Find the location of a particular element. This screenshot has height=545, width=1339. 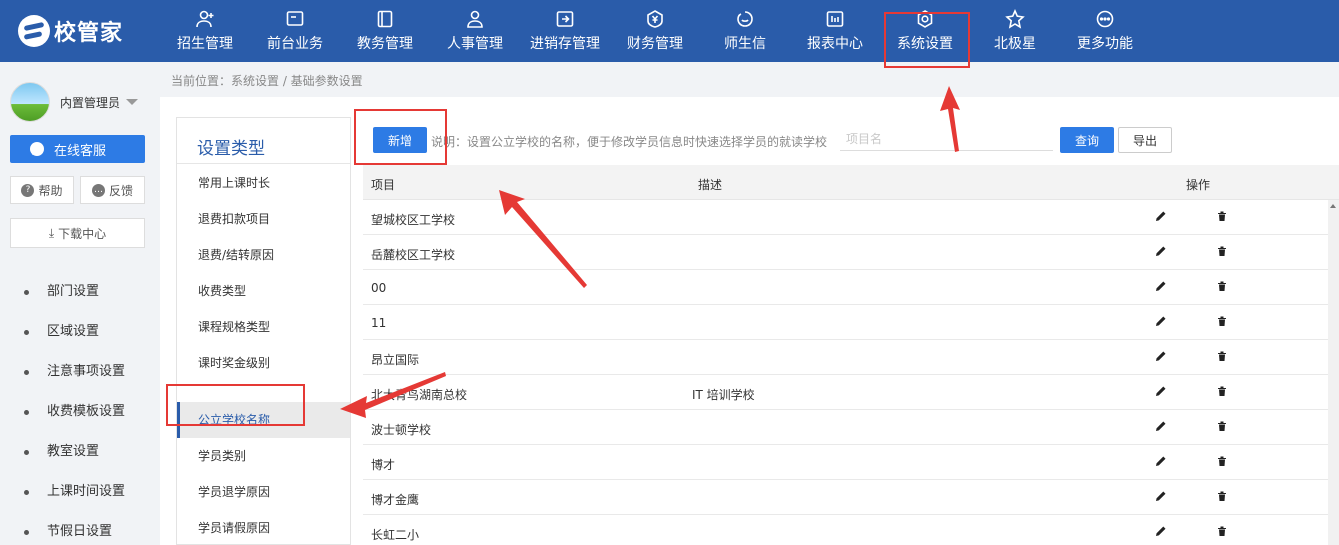

scroll-up-icon is located at coordinates (1333, 206).